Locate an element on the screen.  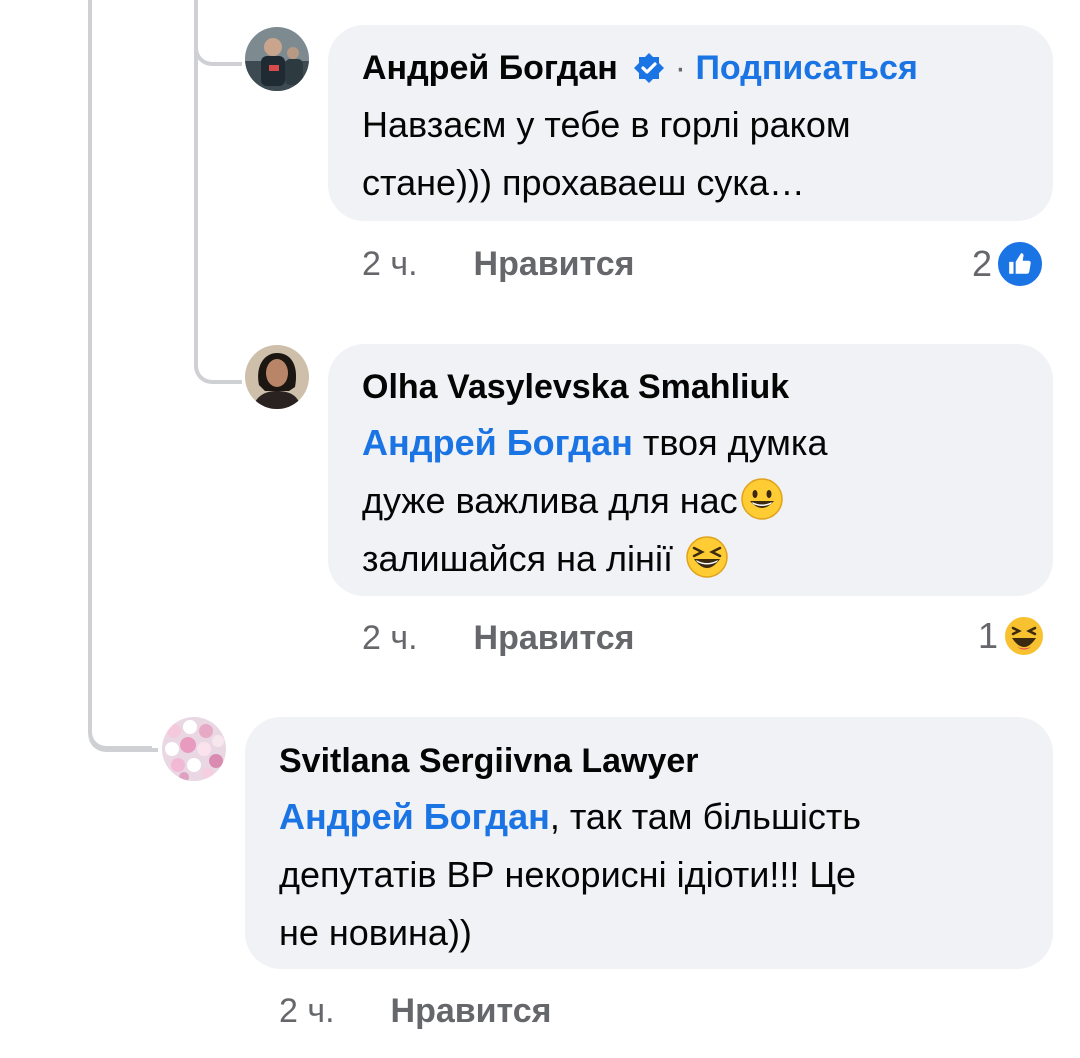
reaction-summary: 1 is located at coordinates (1012, 636).